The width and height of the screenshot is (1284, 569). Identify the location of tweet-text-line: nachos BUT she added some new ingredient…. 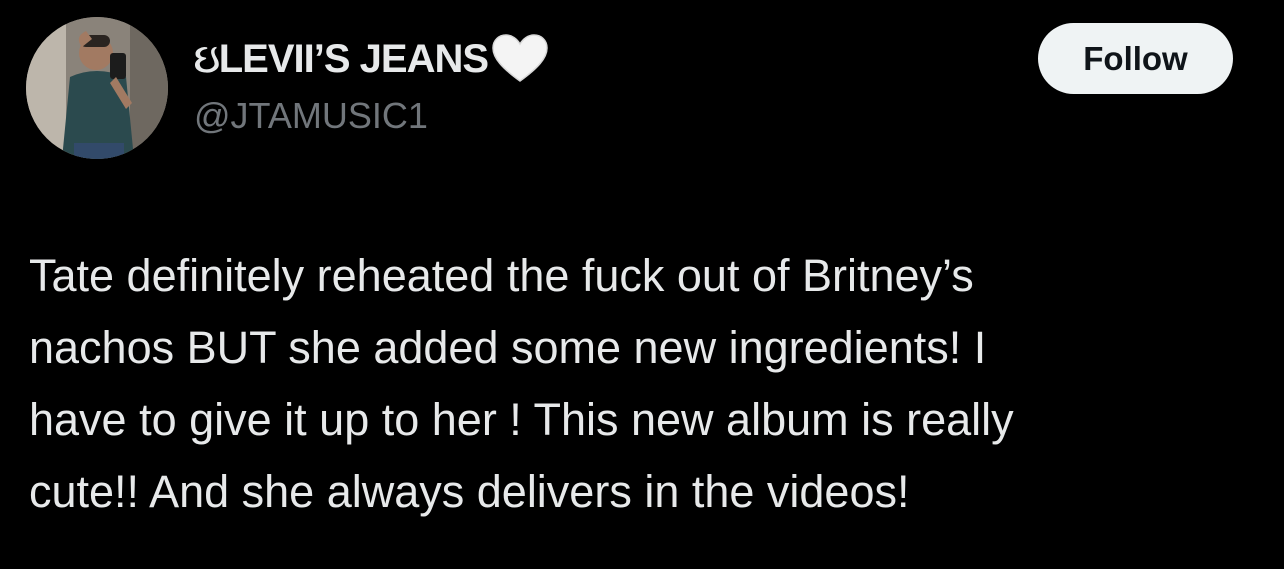
(508, 347).